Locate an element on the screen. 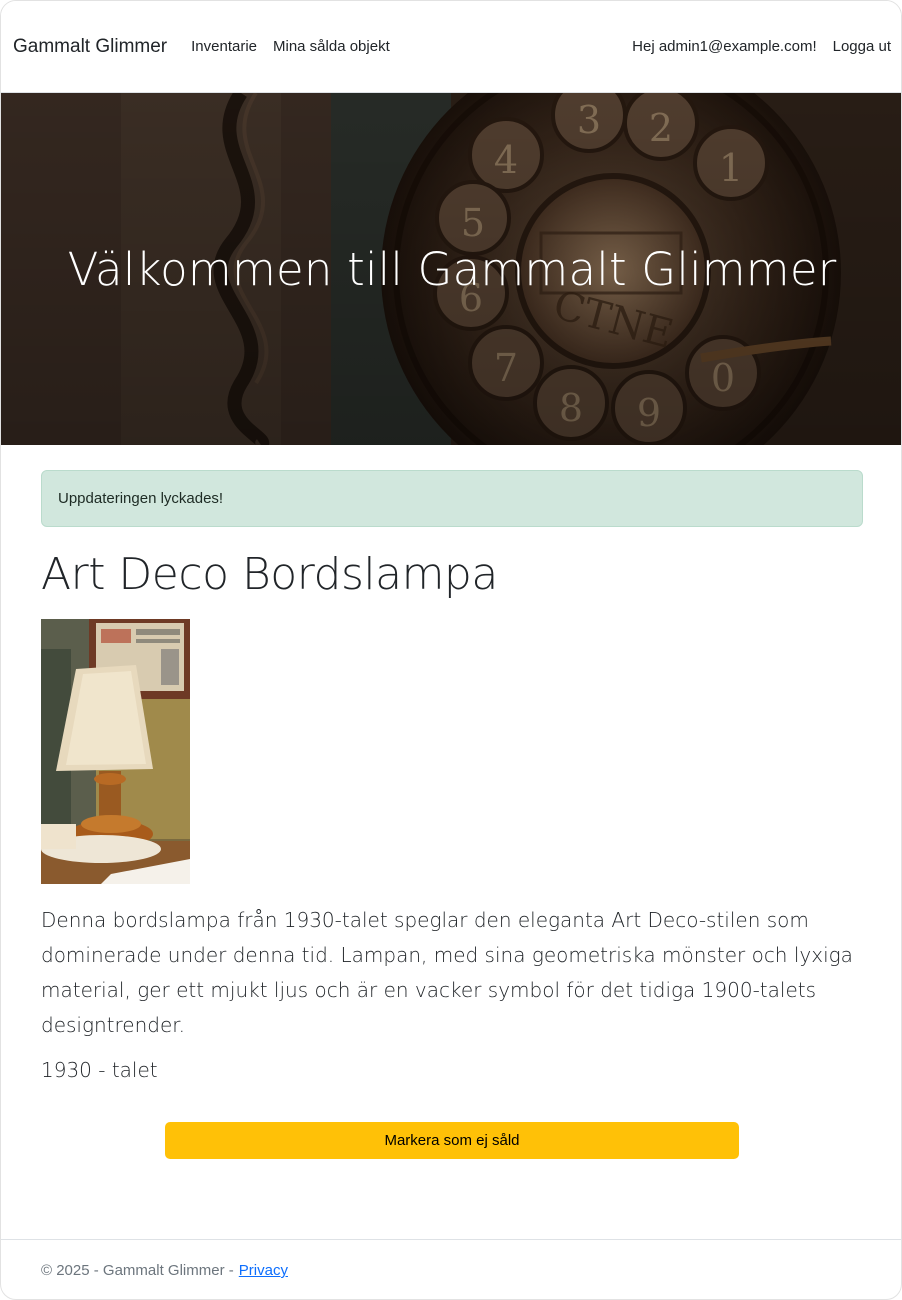 The width and height of the screenshot is (902, 1300). item-era: 1930 - talet is located at coordinates (99, 1070).